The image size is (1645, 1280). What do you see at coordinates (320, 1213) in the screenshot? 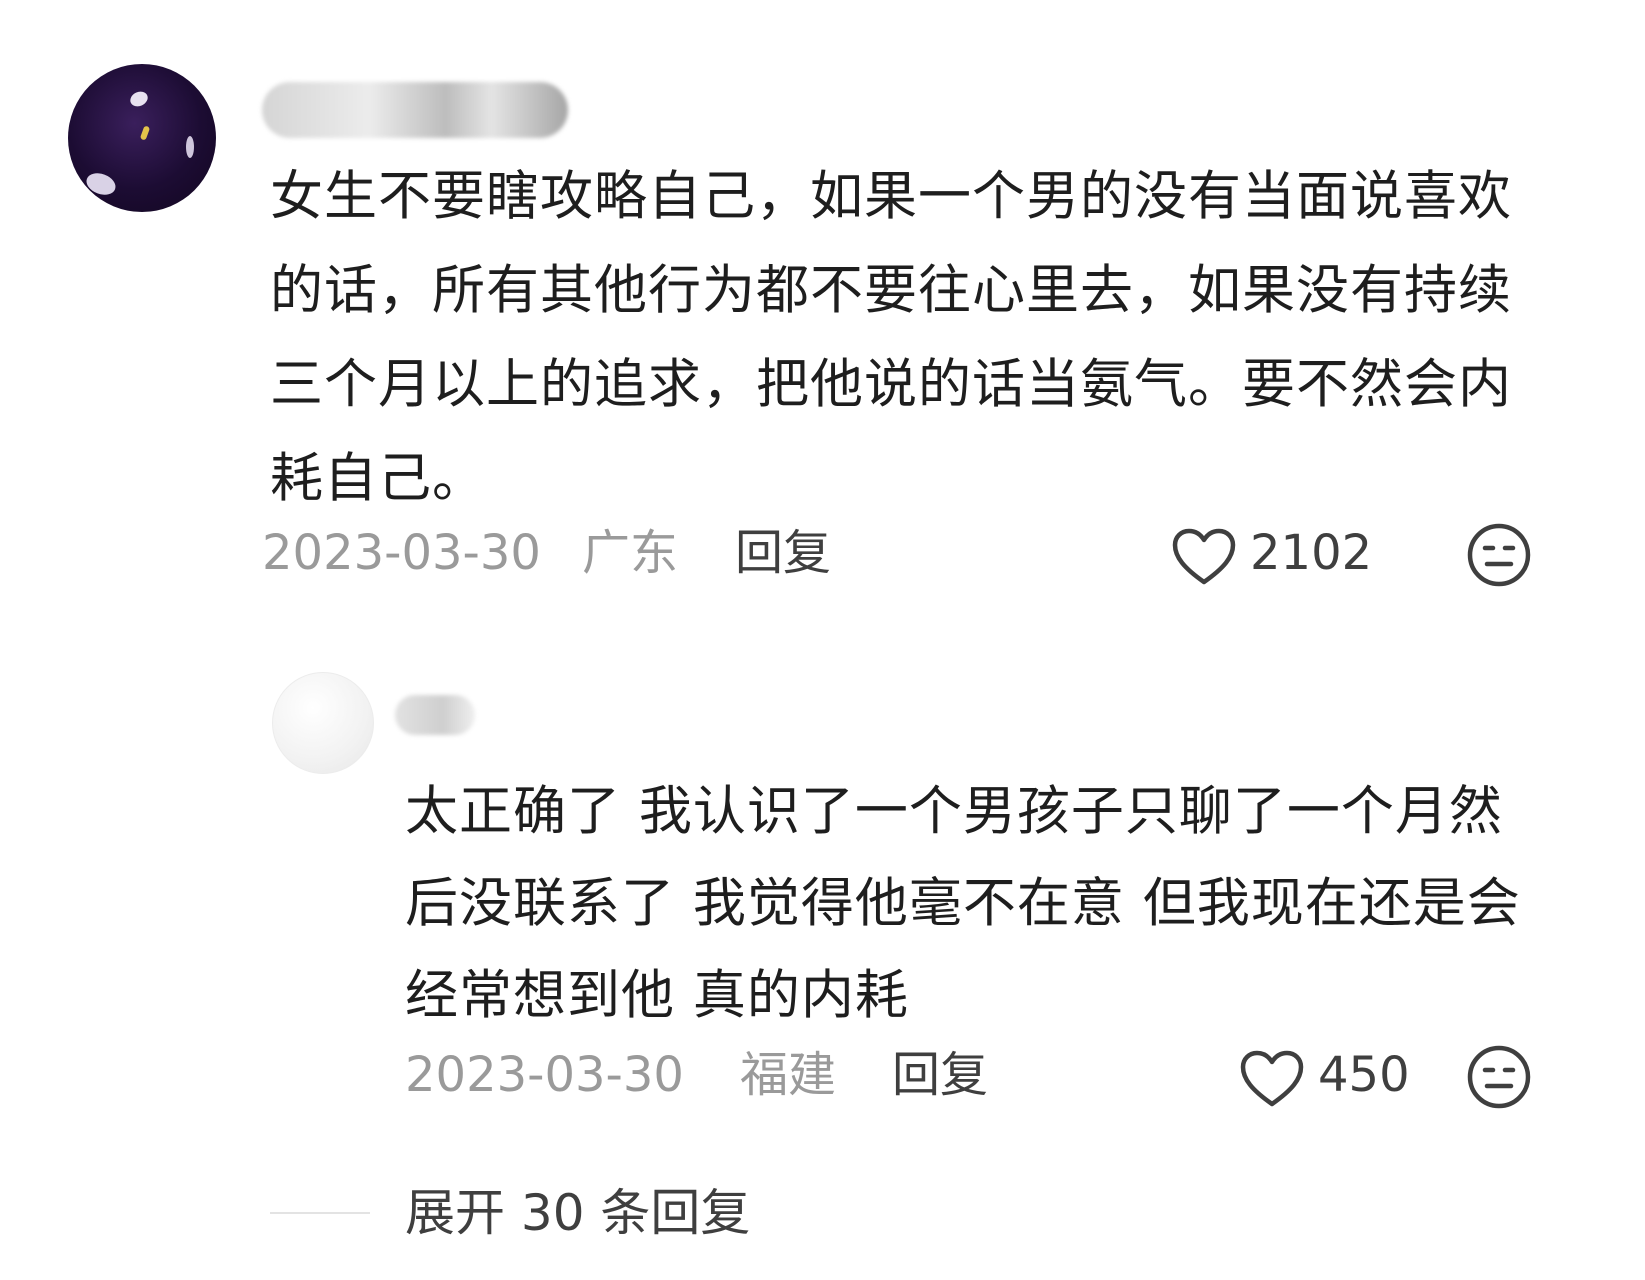
I see `expand-divider` at bounding box center [320, 1213].